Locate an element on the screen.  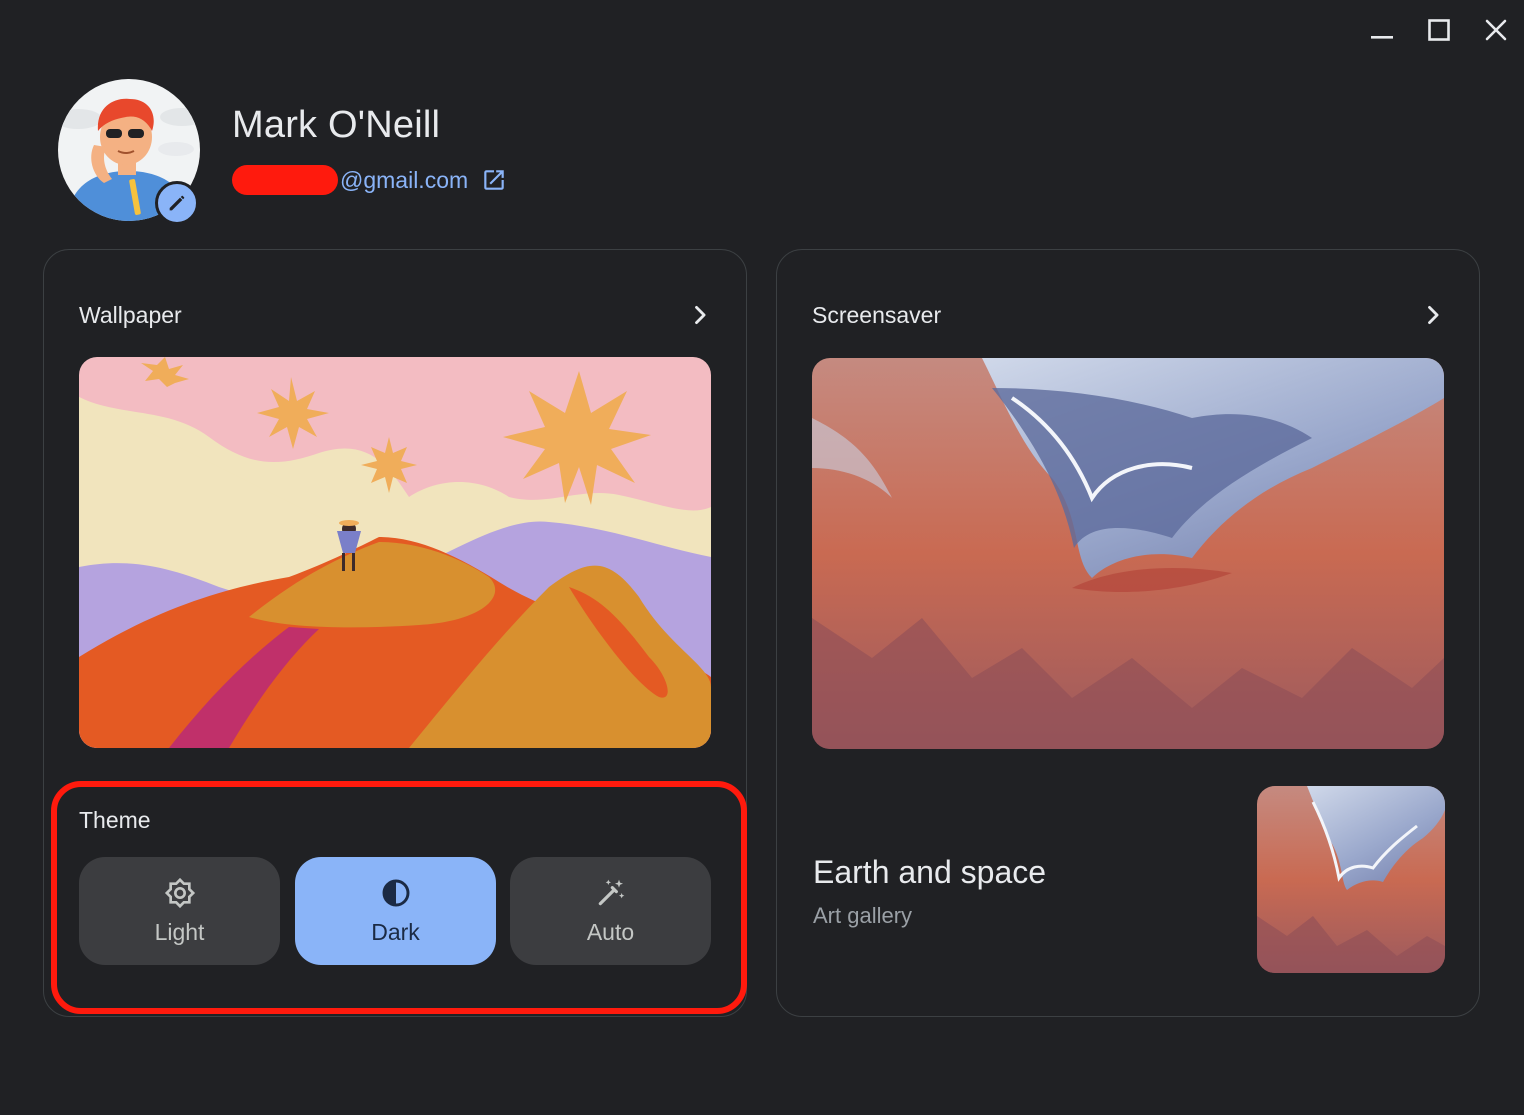
edit-avatar-button is located at coordinates (177, 203).